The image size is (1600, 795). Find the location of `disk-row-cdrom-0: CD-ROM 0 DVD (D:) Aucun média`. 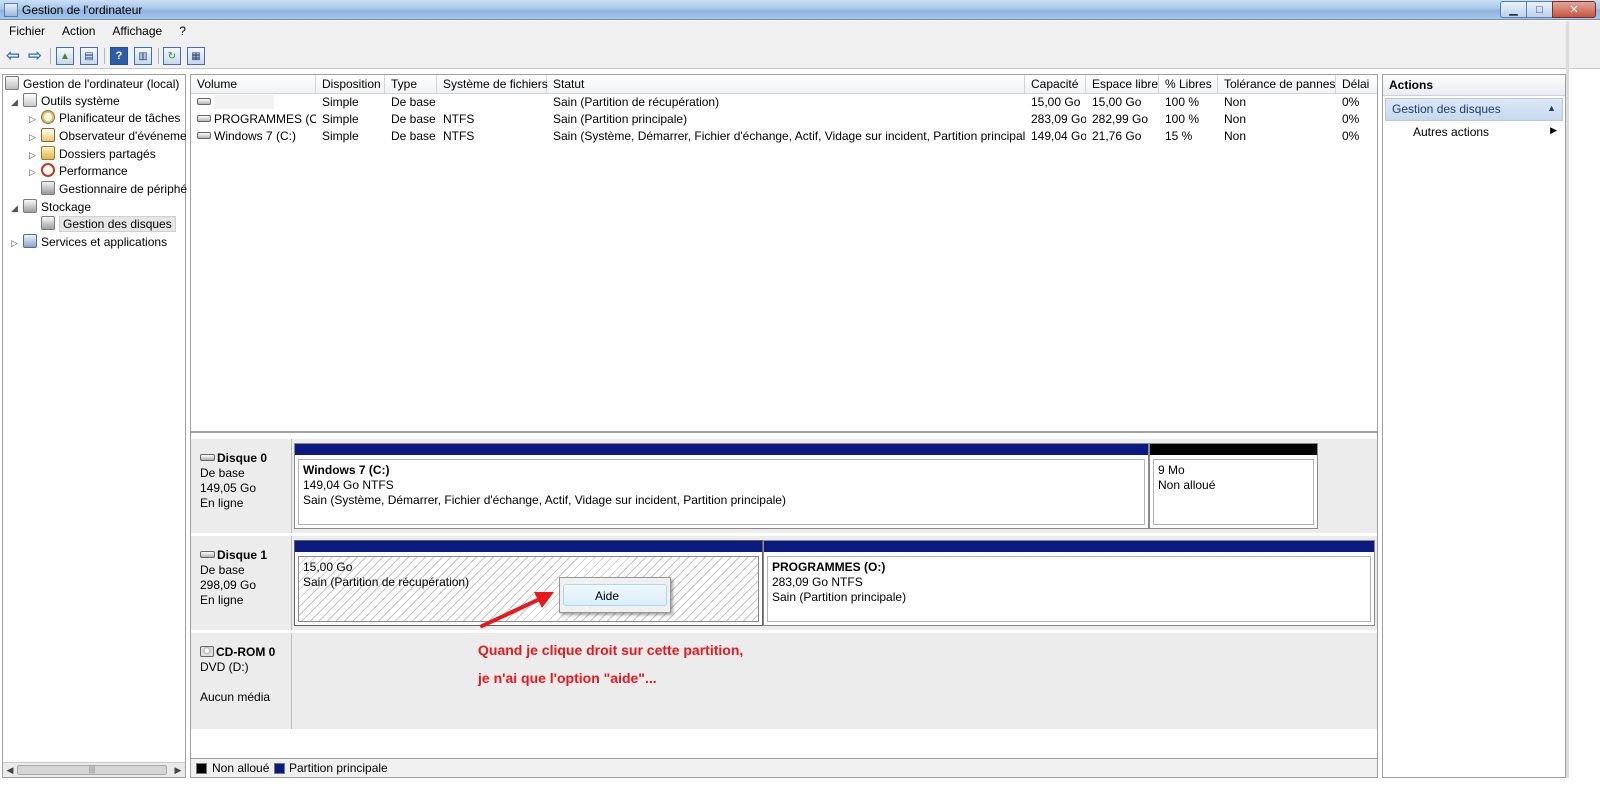

disk-row-cdrom-0: CD-ROM 0 DVD (D:) Aucun média is located at coordinates (784, 681).